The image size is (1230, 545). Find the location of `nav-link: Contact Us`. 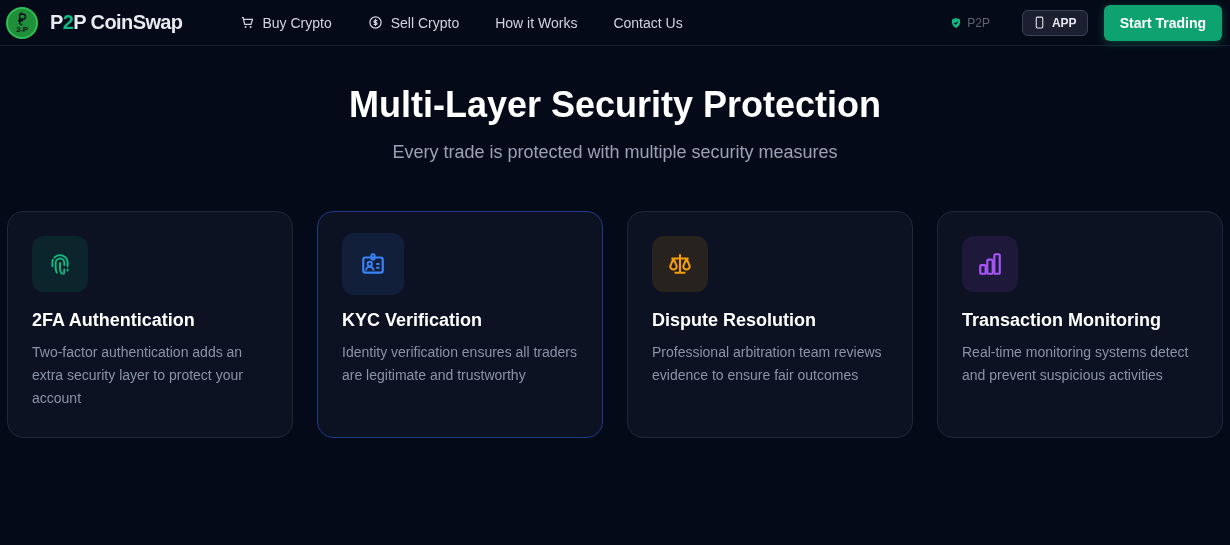

nav-link: Contact Us is located at coordinates (648, 22).